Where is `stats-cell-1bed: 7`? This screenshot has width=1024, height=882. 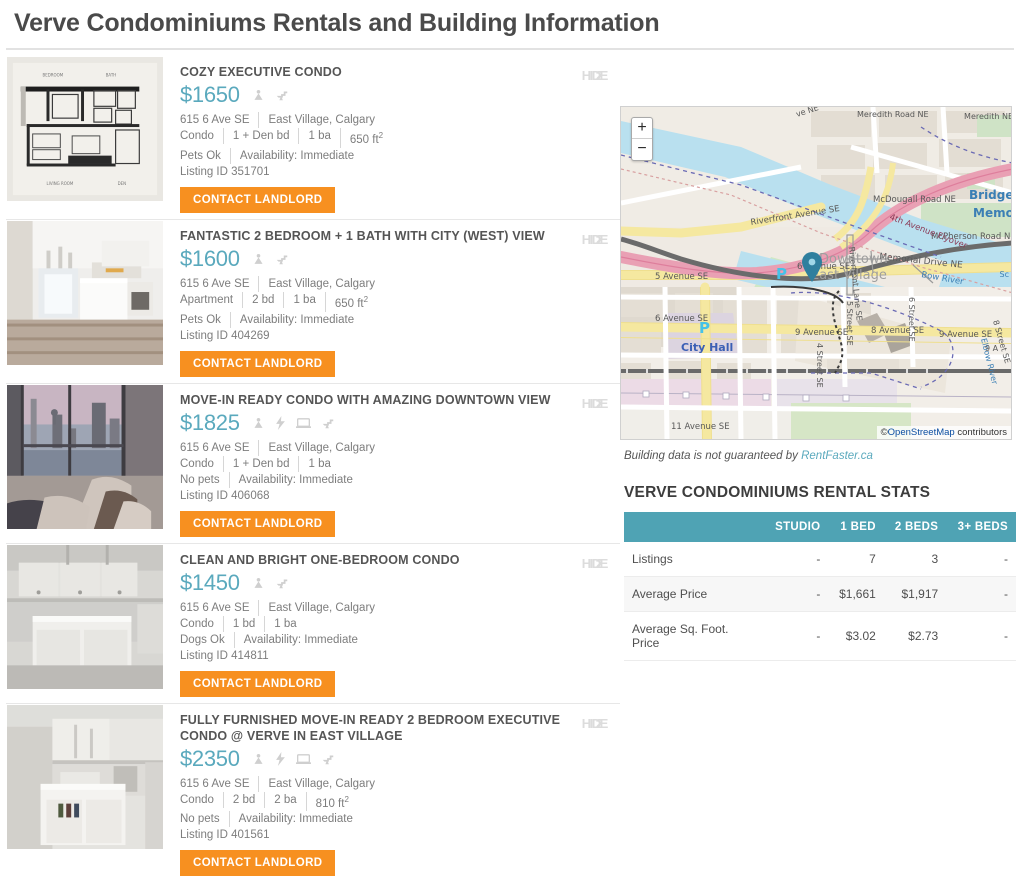 stats-cell-1bed: 7 is located at coordinates (856, 559).